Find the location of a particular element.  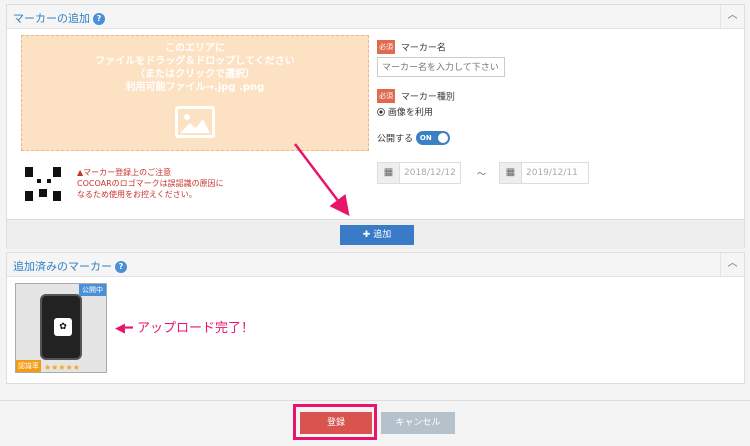

add-marker-panel-header: マーカーの追加? ︿ is located at coordinates (375, 17).